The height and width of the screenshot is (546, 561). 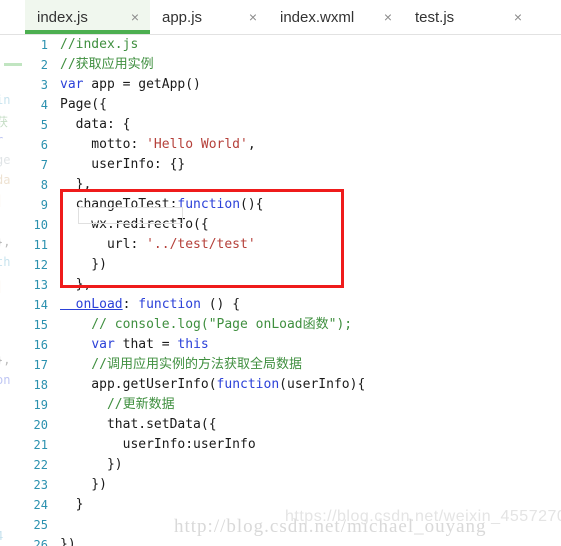 I want to click on line-content: Page({, so click(x=83, y=105).